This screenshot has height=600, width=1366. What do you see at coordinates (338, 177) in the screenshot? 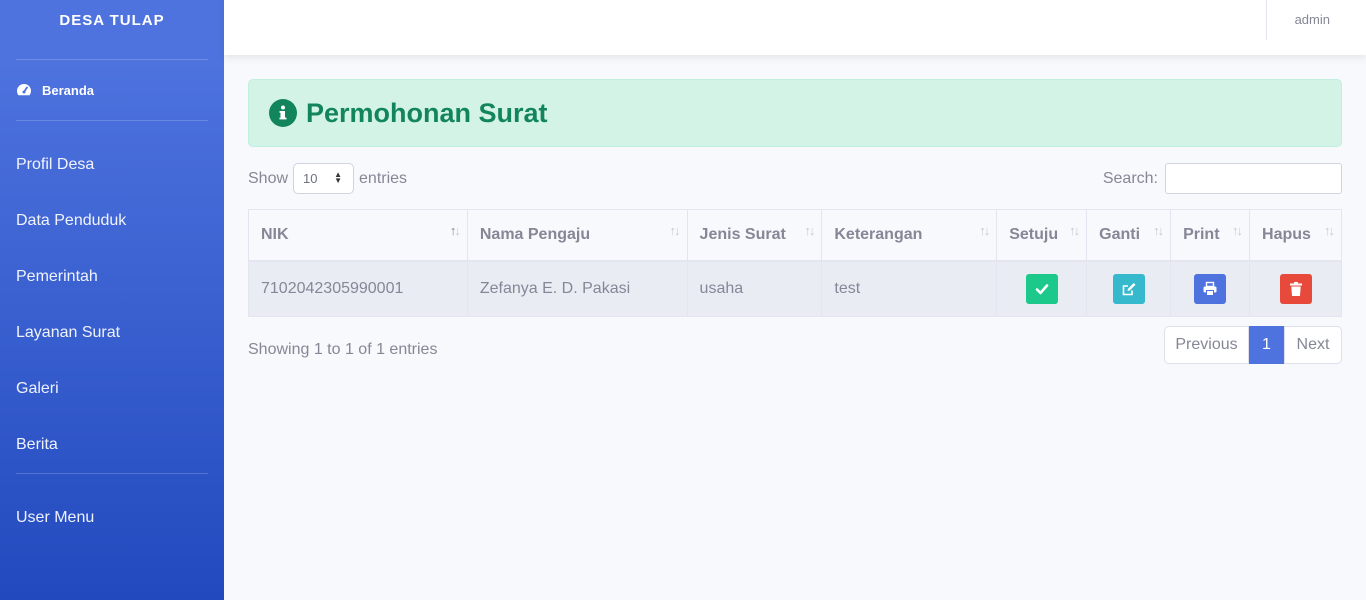
I see `select-arrows-icon: ▲ ▼` at bounding box center [338, 177].